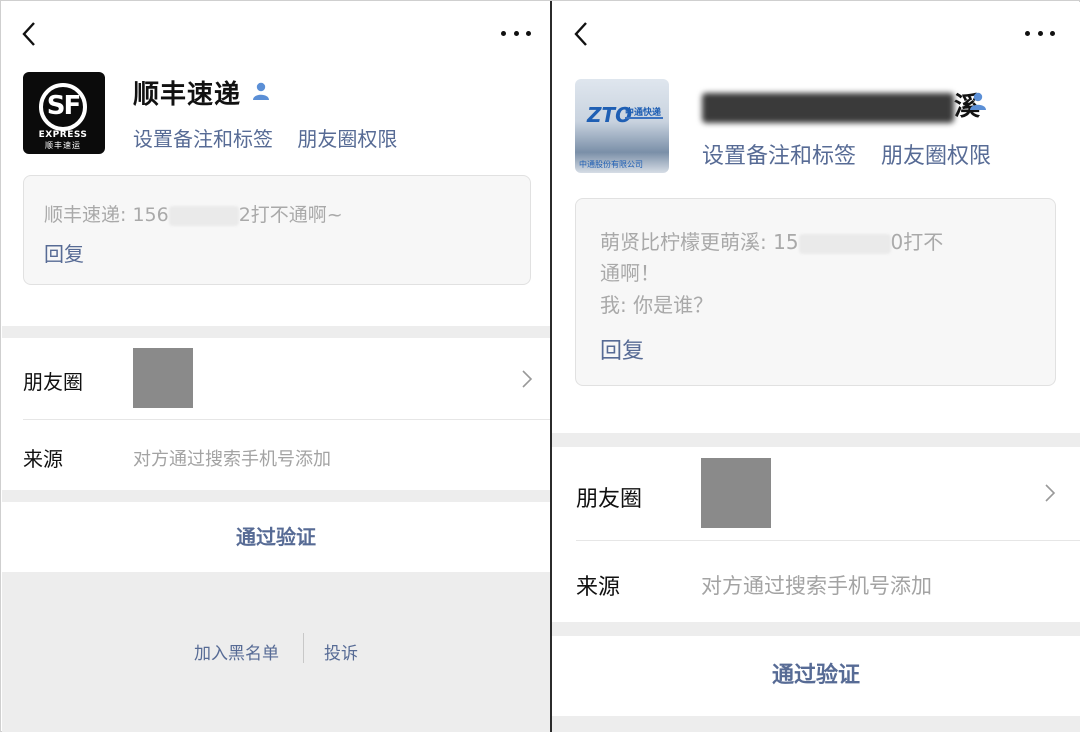 The image size is (1080, 732). Describe the element at coordinates (644, 118) in the screenshot. I see `zto-underline` at that location.